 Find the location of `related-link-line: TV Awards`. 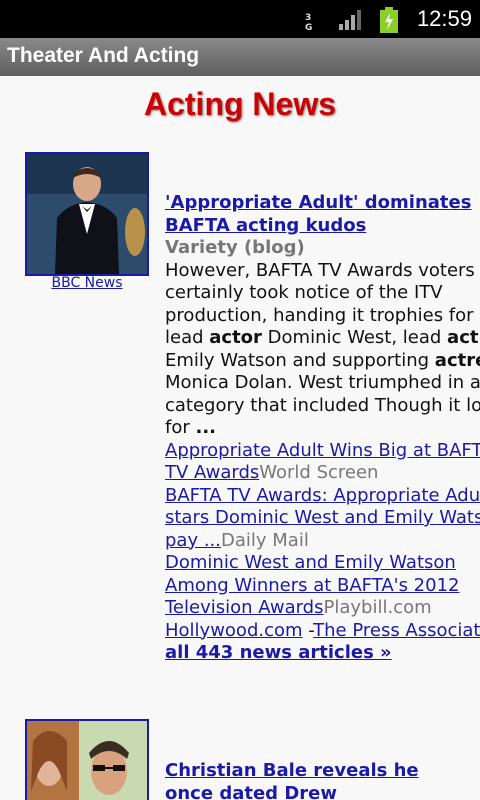

related-link-line: TV Awards is located at coordinates (212, 472).